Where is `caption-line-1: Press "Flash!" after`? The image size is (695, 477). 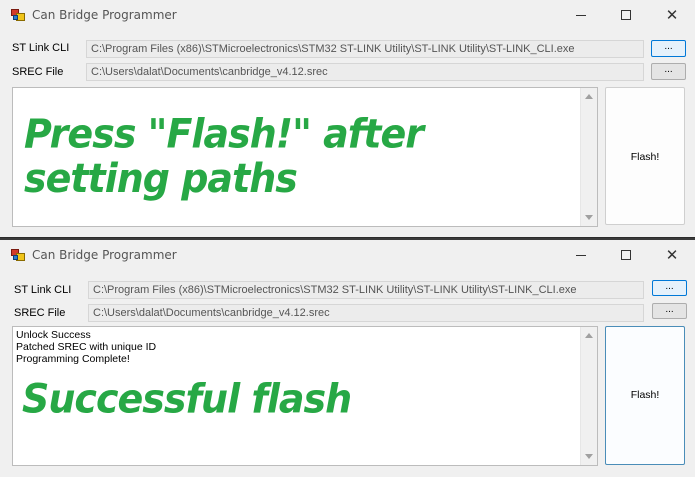 caption-line-1: Press "Flash!" after is located at coordinates (224, 134).